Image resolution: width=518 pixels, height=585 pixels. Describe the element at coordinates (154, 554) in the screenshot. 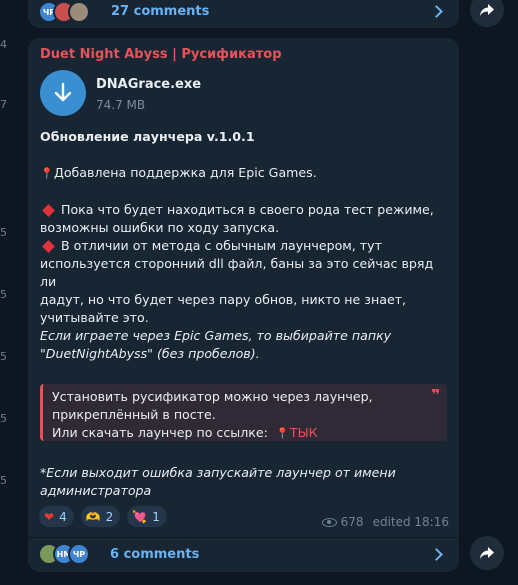

I see `comments-link: 6 comments` at that location.